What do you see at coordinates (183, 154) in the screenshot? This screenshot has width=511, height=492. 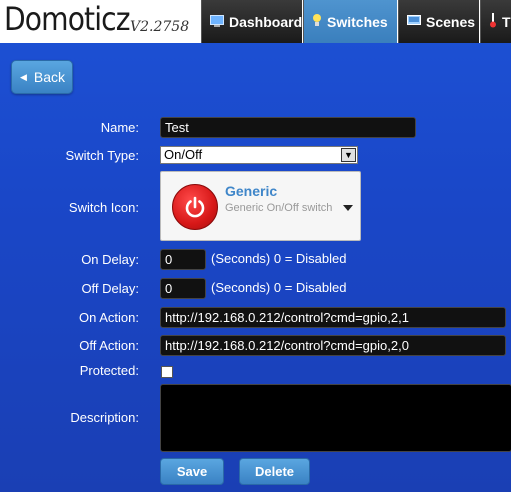 I see `switch-type-value: On/Off` at bounding box center [183, 154].